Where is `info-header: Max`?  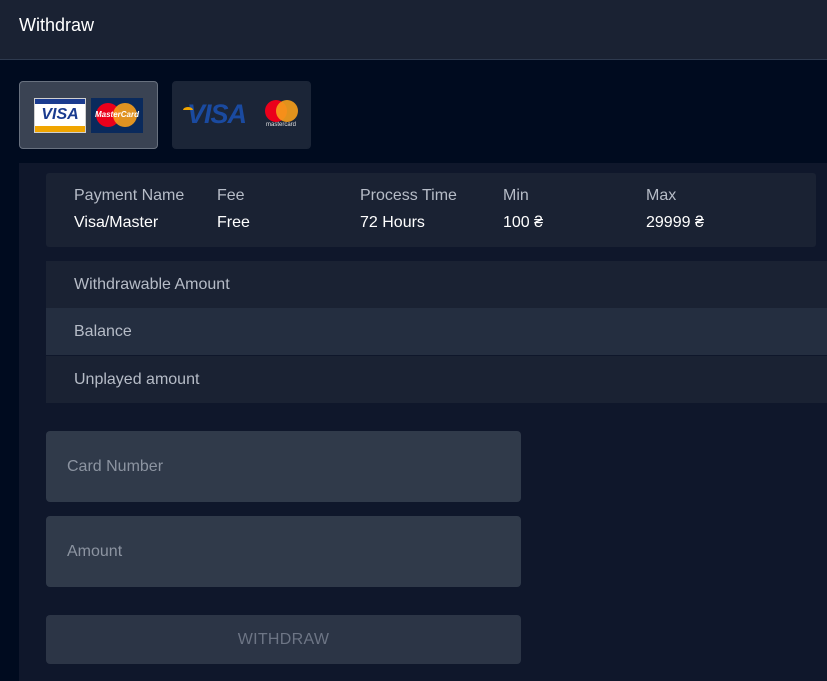 info-header: Max is located at coordinates (661, 195).